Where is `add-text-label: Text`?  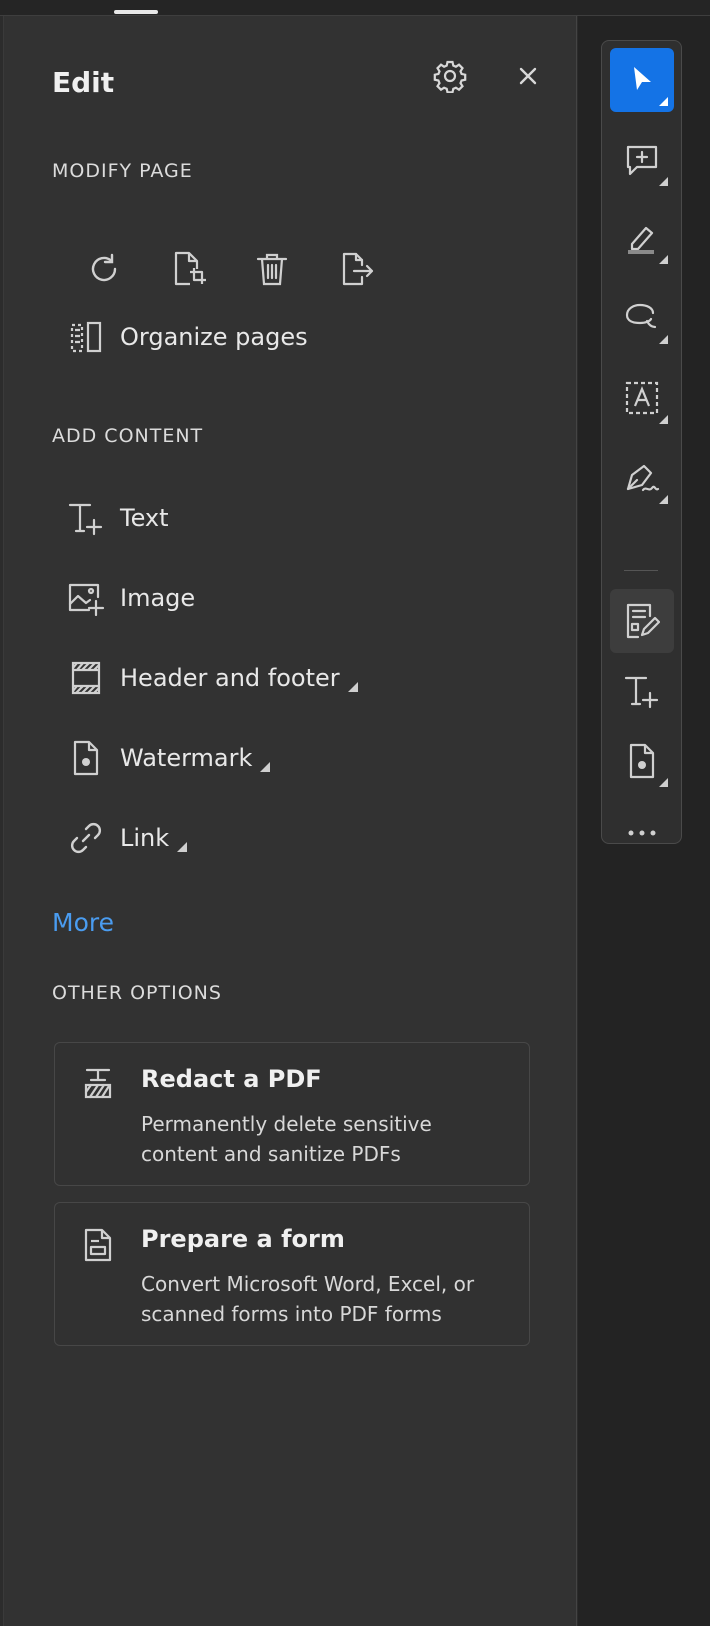 add-text-label: Text is located at coordinates (144, 518).